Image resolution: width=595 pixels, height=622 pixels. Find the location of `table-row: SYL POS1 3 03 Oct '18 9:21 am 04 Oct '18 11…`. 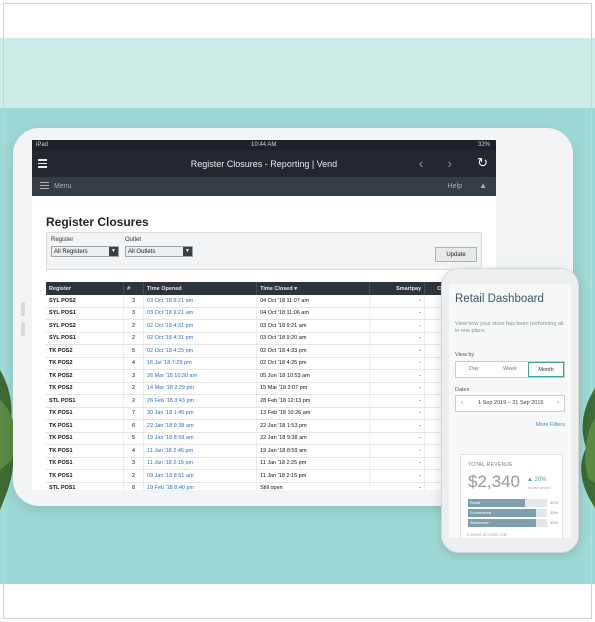

table-row: SYL POS1 3 03 Oct '18 9:21 am 04 Oct '18 11… is located at coordinates (263, 313).